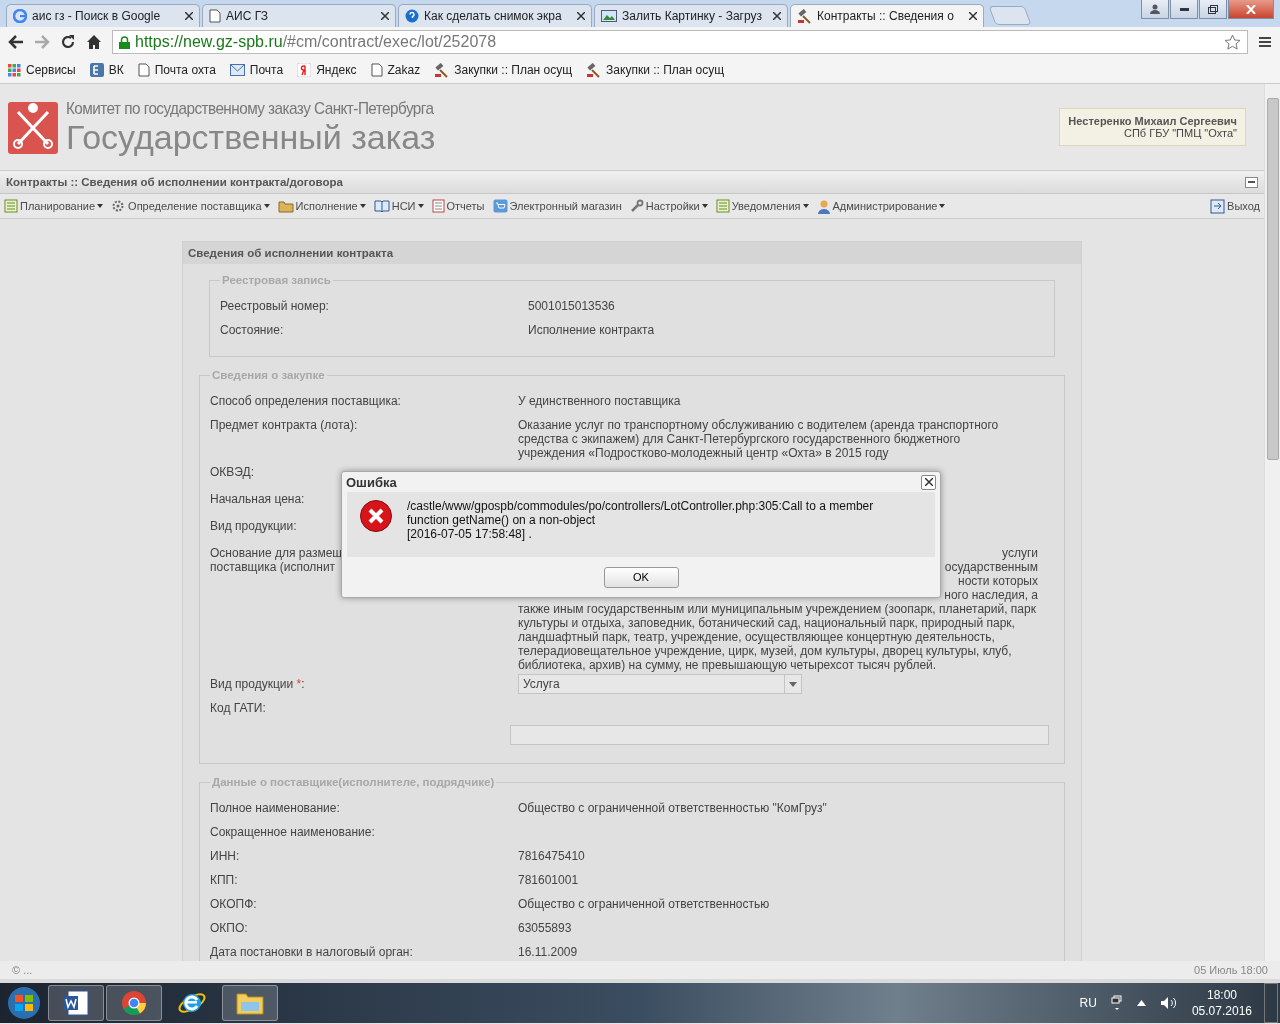 Image resolution: width=1280 pixels, height=1024 pixels. I want to click on field-label: Реестровый номер:, so click(274, 305).